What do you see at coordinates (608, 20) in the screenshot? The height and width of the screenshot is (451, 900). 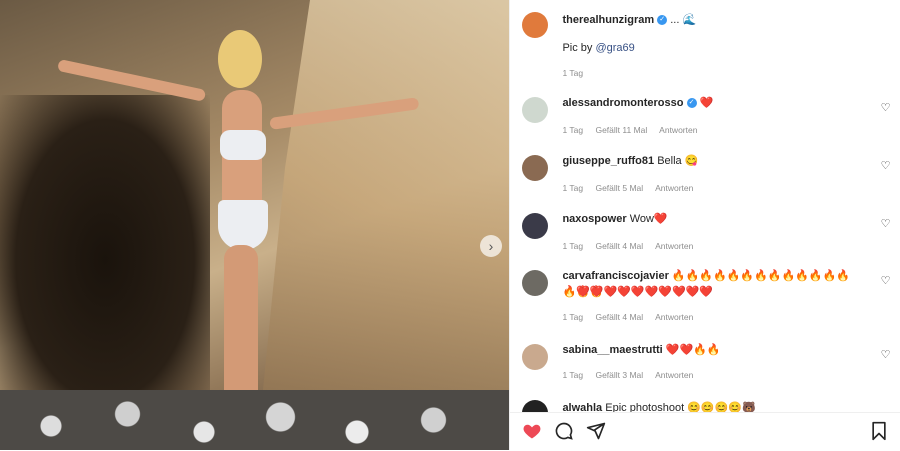 I see `author-name: therealhunzigram` at bounding box center [608, 20].